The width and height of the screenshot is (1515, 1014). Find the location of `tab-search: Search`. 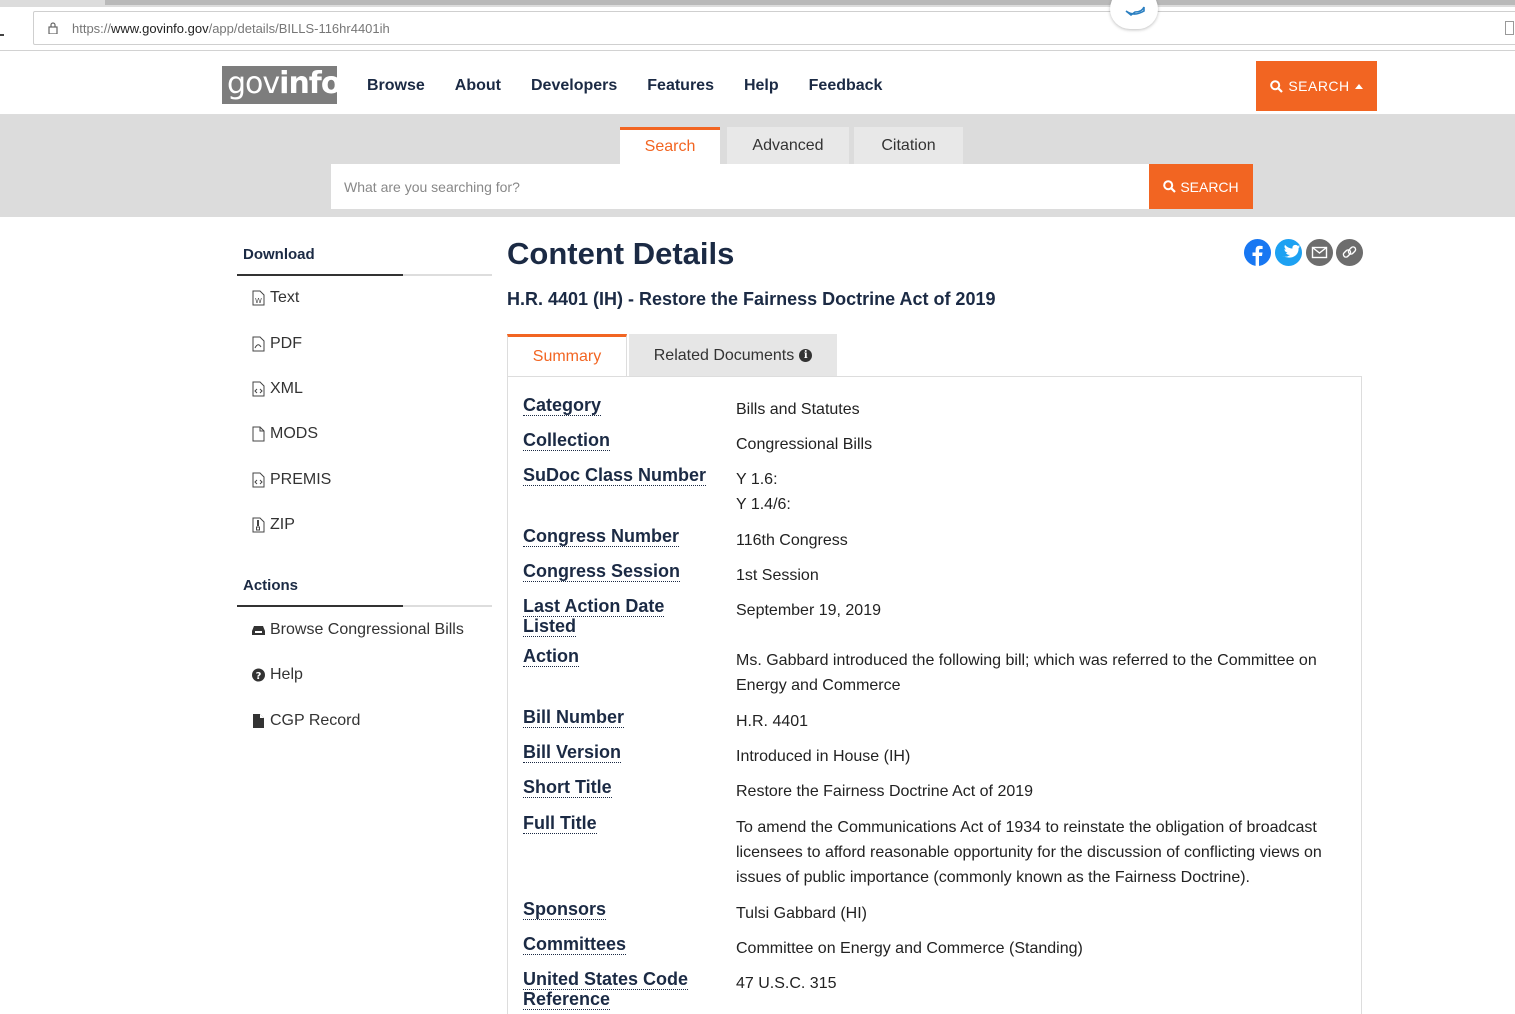

tab-search: Search is located at coordinates (670, 145).